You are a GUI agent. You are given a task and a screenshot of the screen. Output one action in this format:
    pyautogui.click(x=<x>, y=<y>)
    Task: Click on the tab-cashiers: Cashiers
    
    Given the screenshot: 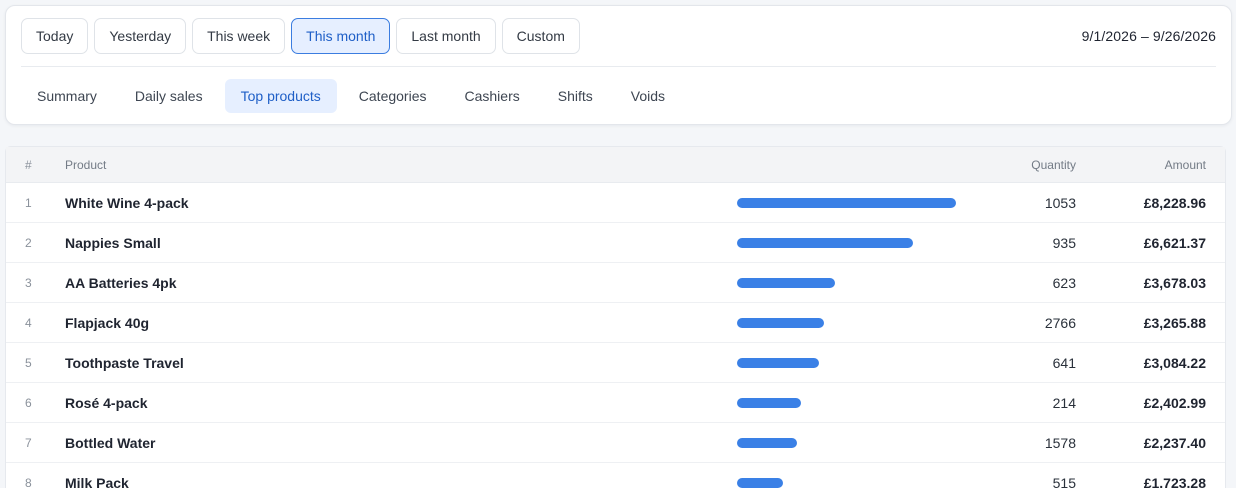 What is the action you would take?
    pyautogui.click(x=491, y=96)
    